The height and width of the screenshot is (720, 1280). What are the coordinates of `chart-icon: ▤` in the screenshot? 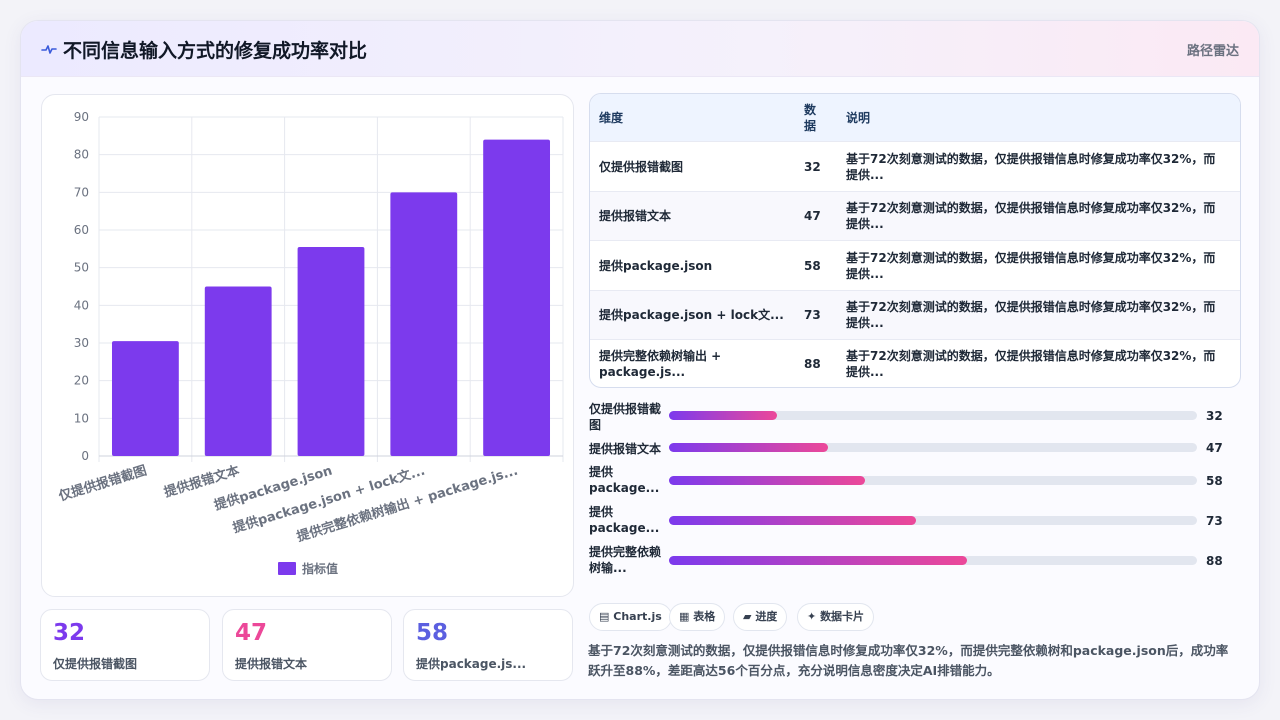 It's located at (604, 616).